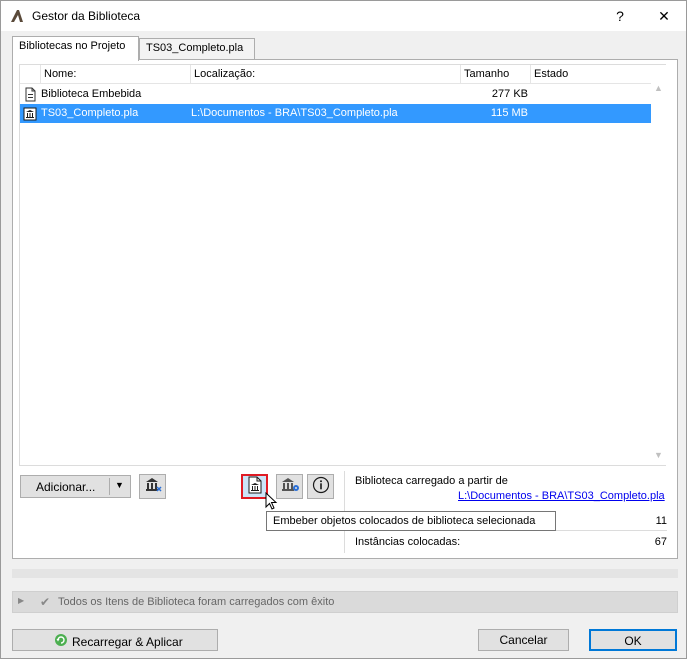  I want to click on info-icon, so click(321, 486).